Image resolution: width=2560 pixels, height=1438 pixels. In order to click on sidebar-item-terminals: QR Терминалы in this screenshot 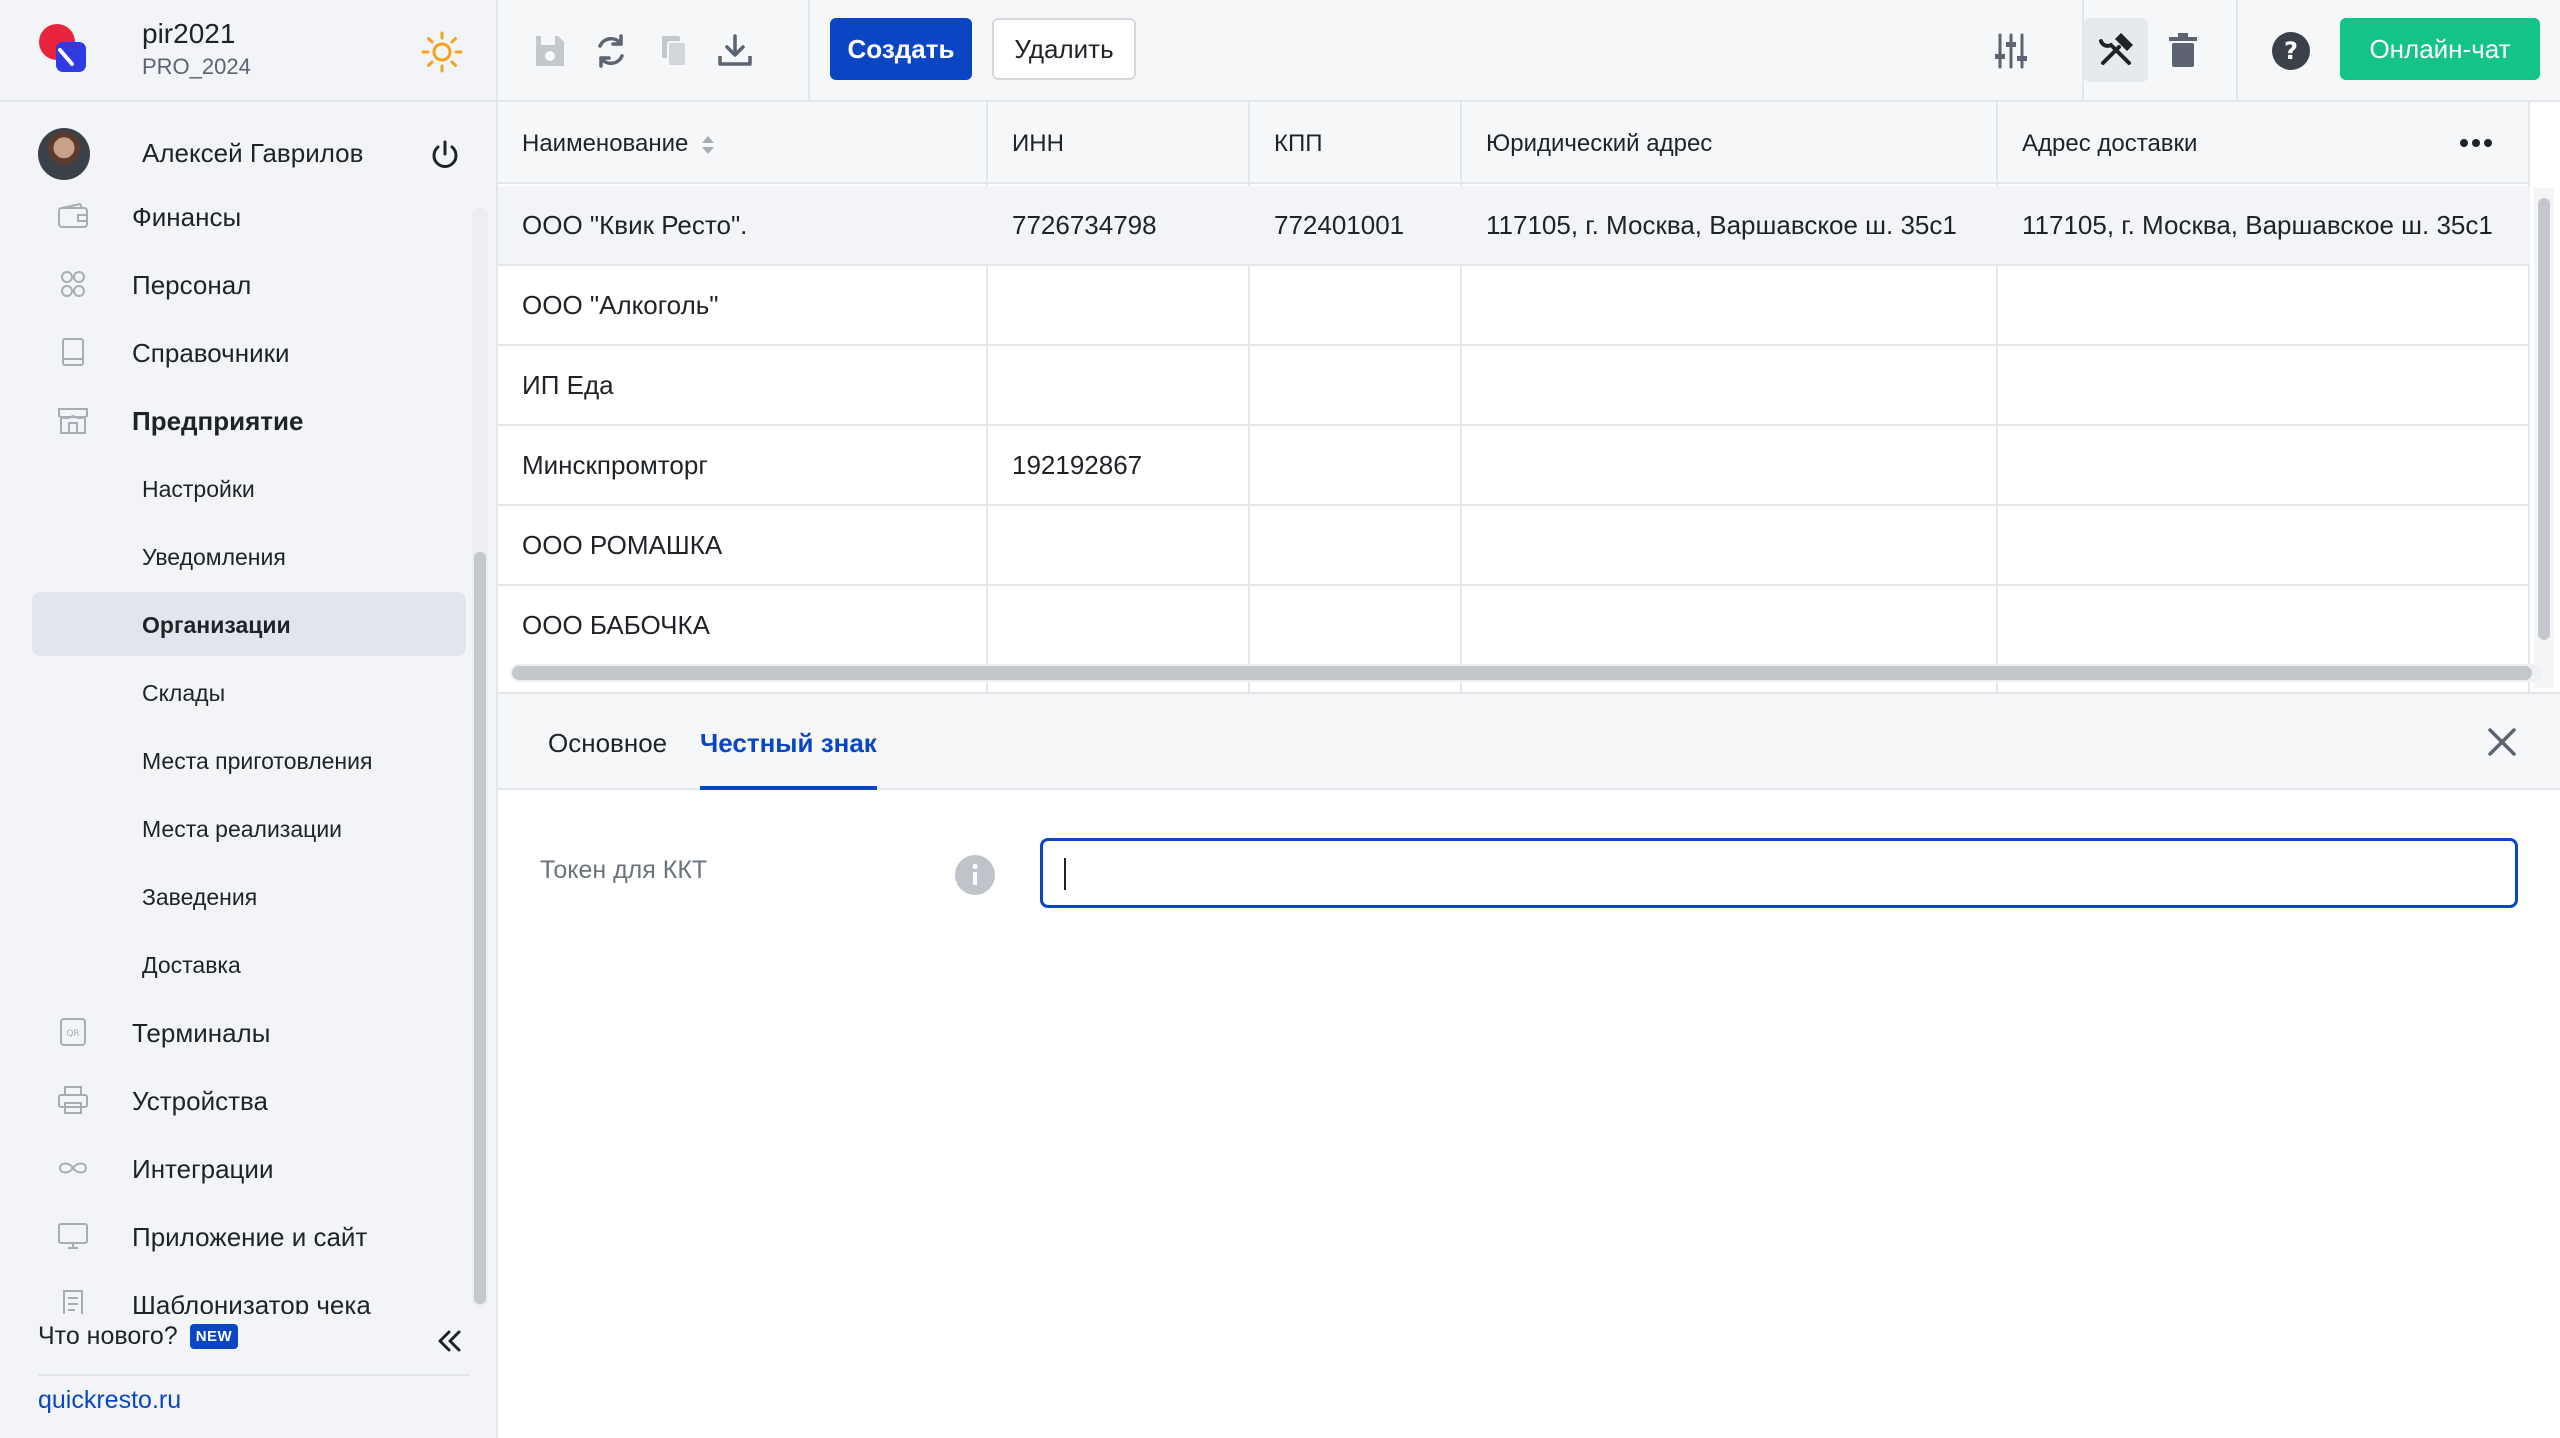, I will do `click(249, 1032)`.